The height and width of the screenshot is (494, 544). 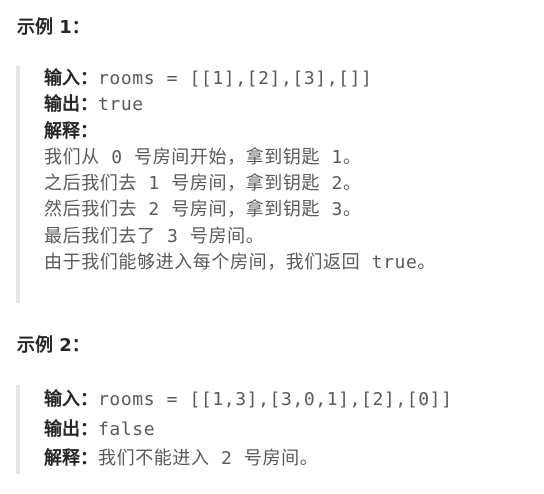 I want to click on explanation-line: 由于我们能够进入每个房间，我们返回 true。, so click(x=240, y=263).